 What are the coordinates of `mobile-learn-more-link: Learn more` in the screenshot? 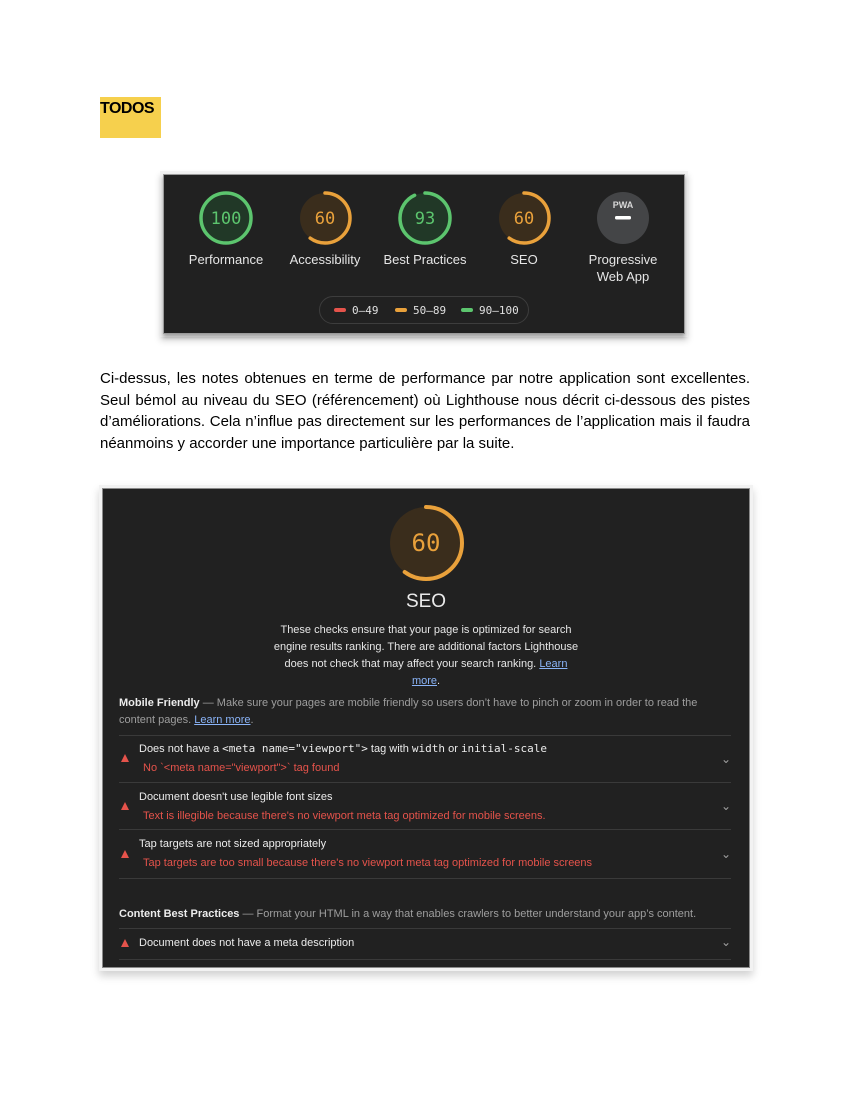 It's located at (222, 720).